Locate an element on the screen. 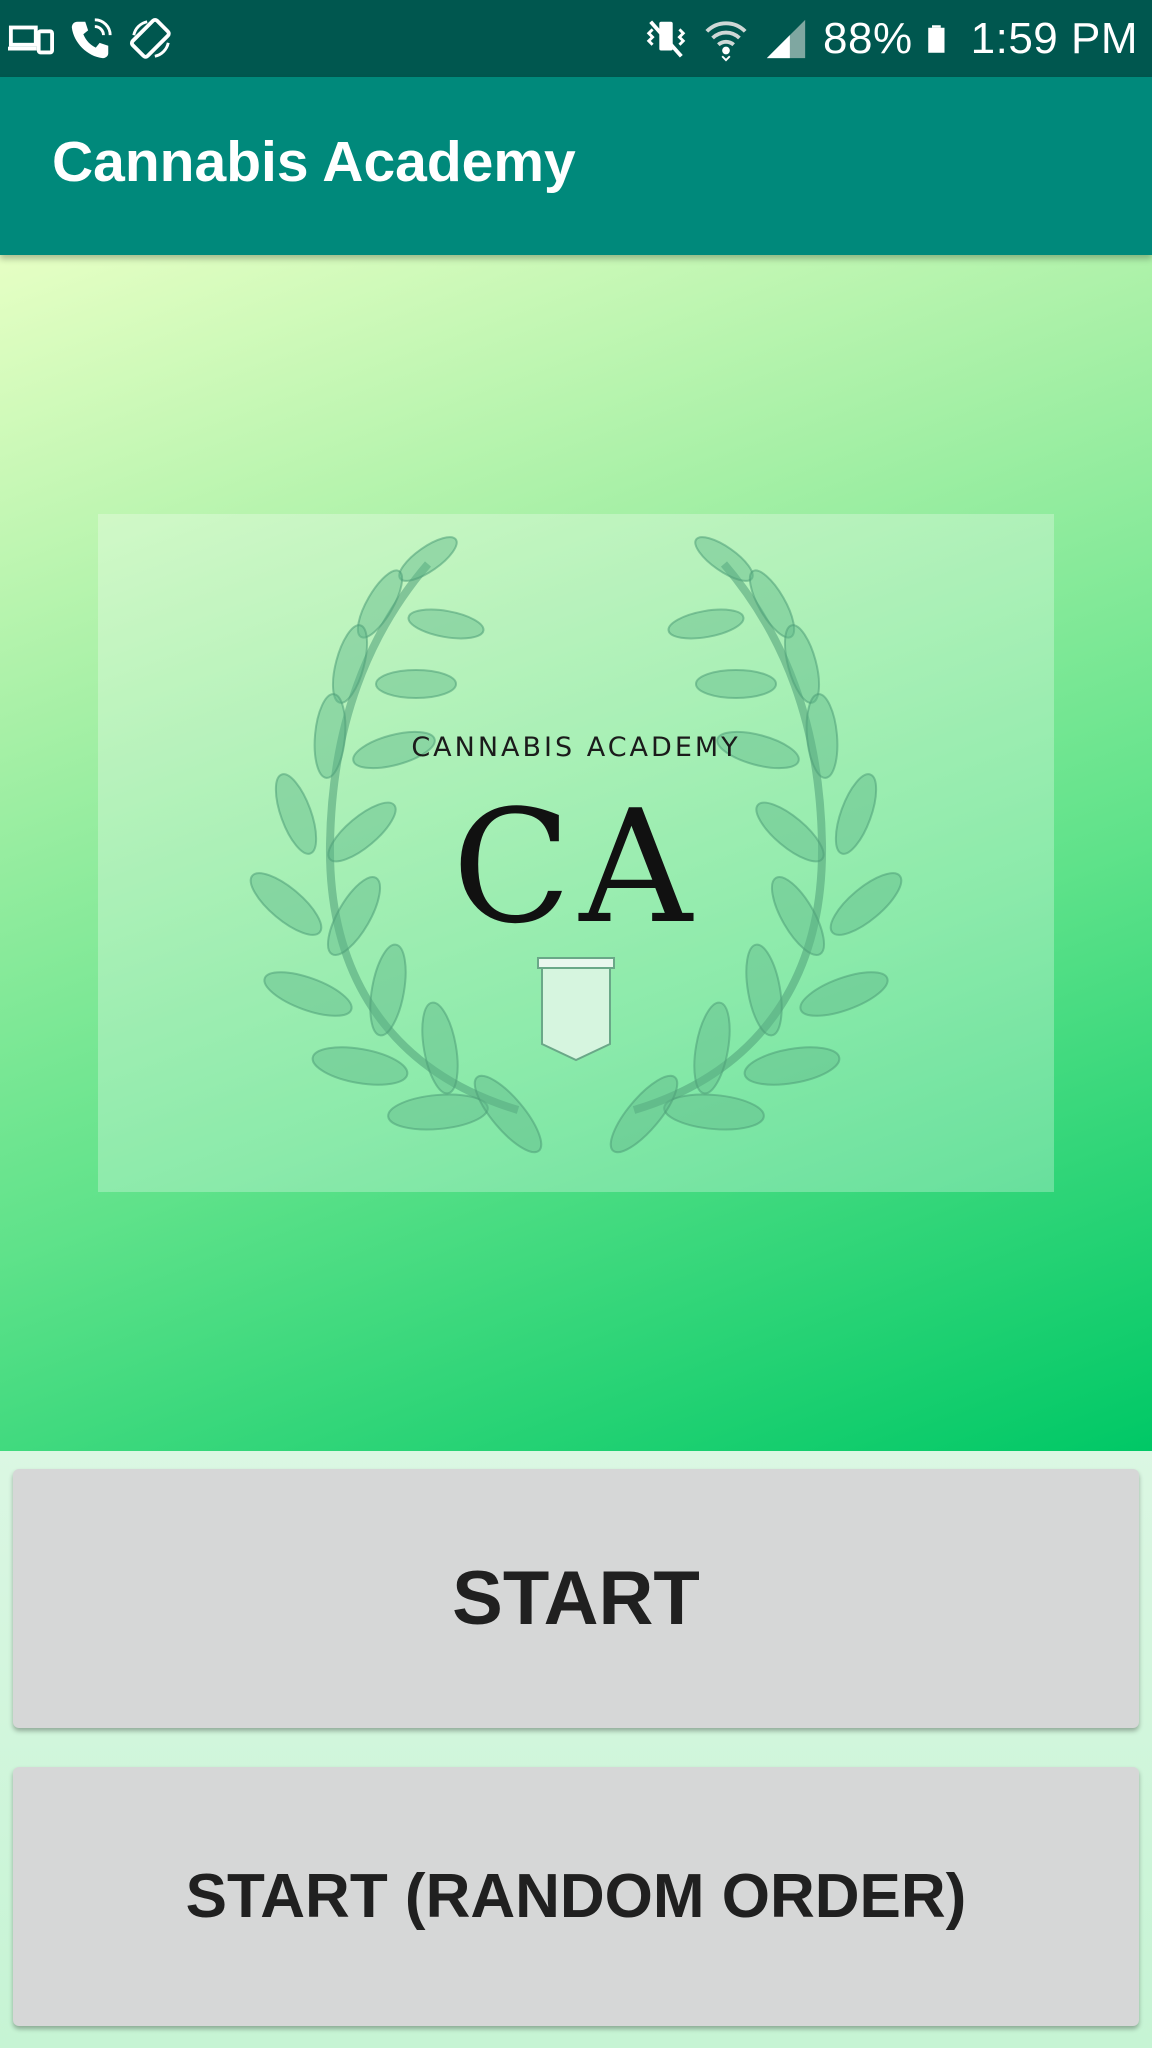 This screenshot has height=2048, width=1152. status-left-icons is located at coordinates (91, 39).